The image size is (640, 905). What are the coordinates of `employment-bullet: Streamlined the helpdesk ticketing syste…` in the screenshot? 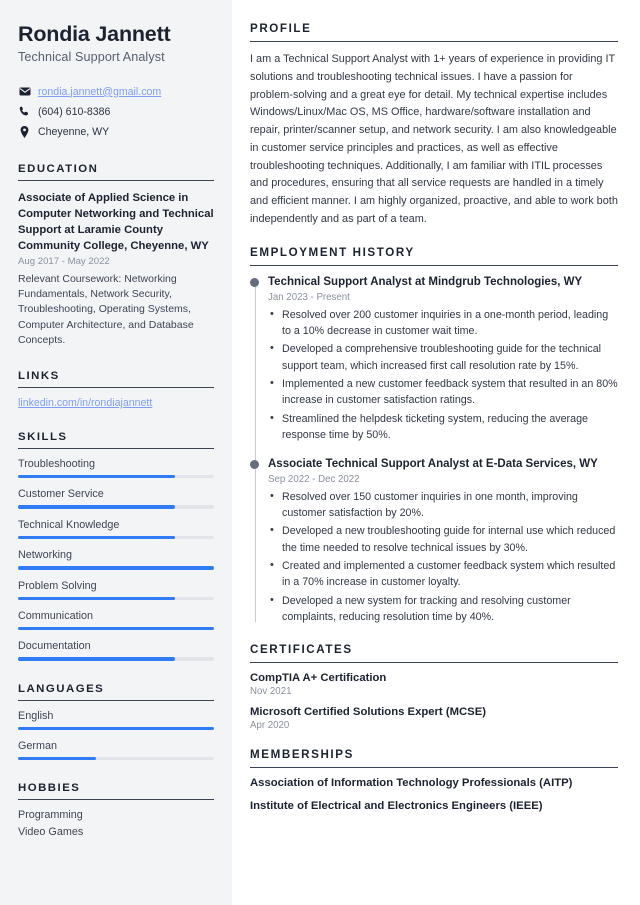 It's located at (443, 427).